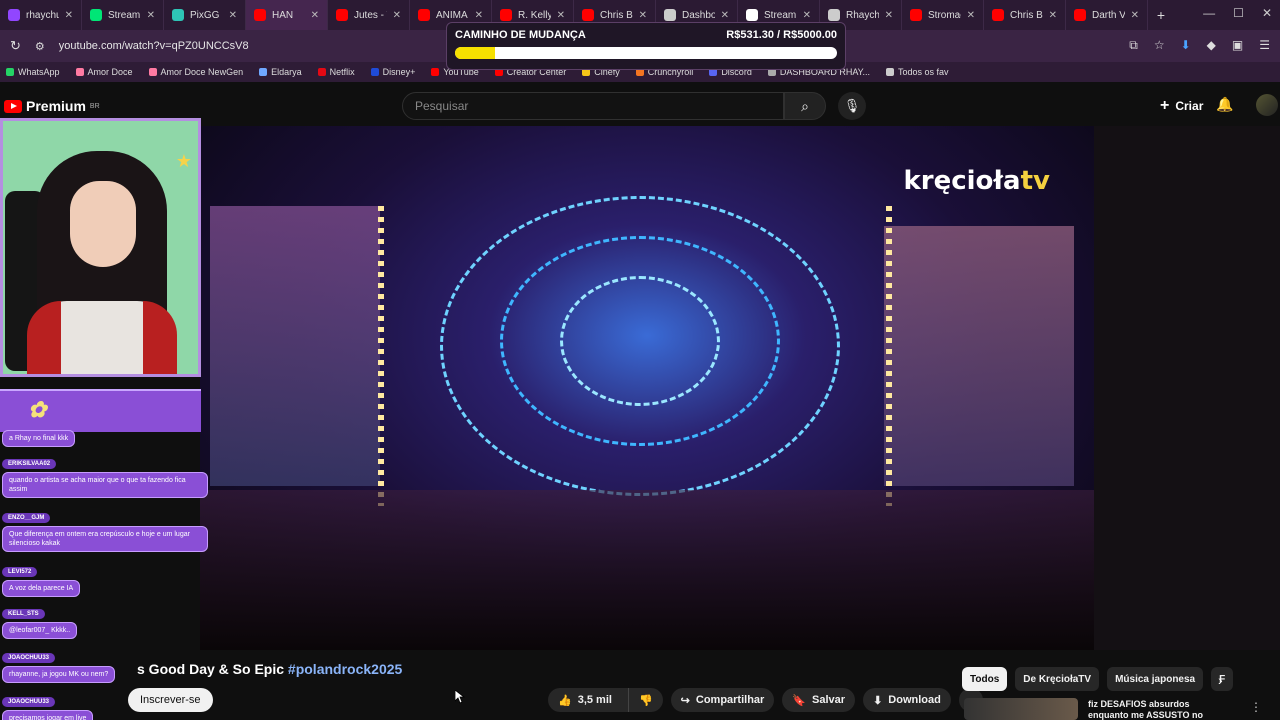  I want to click on extension-icon: ◆, so click(1211, 45).